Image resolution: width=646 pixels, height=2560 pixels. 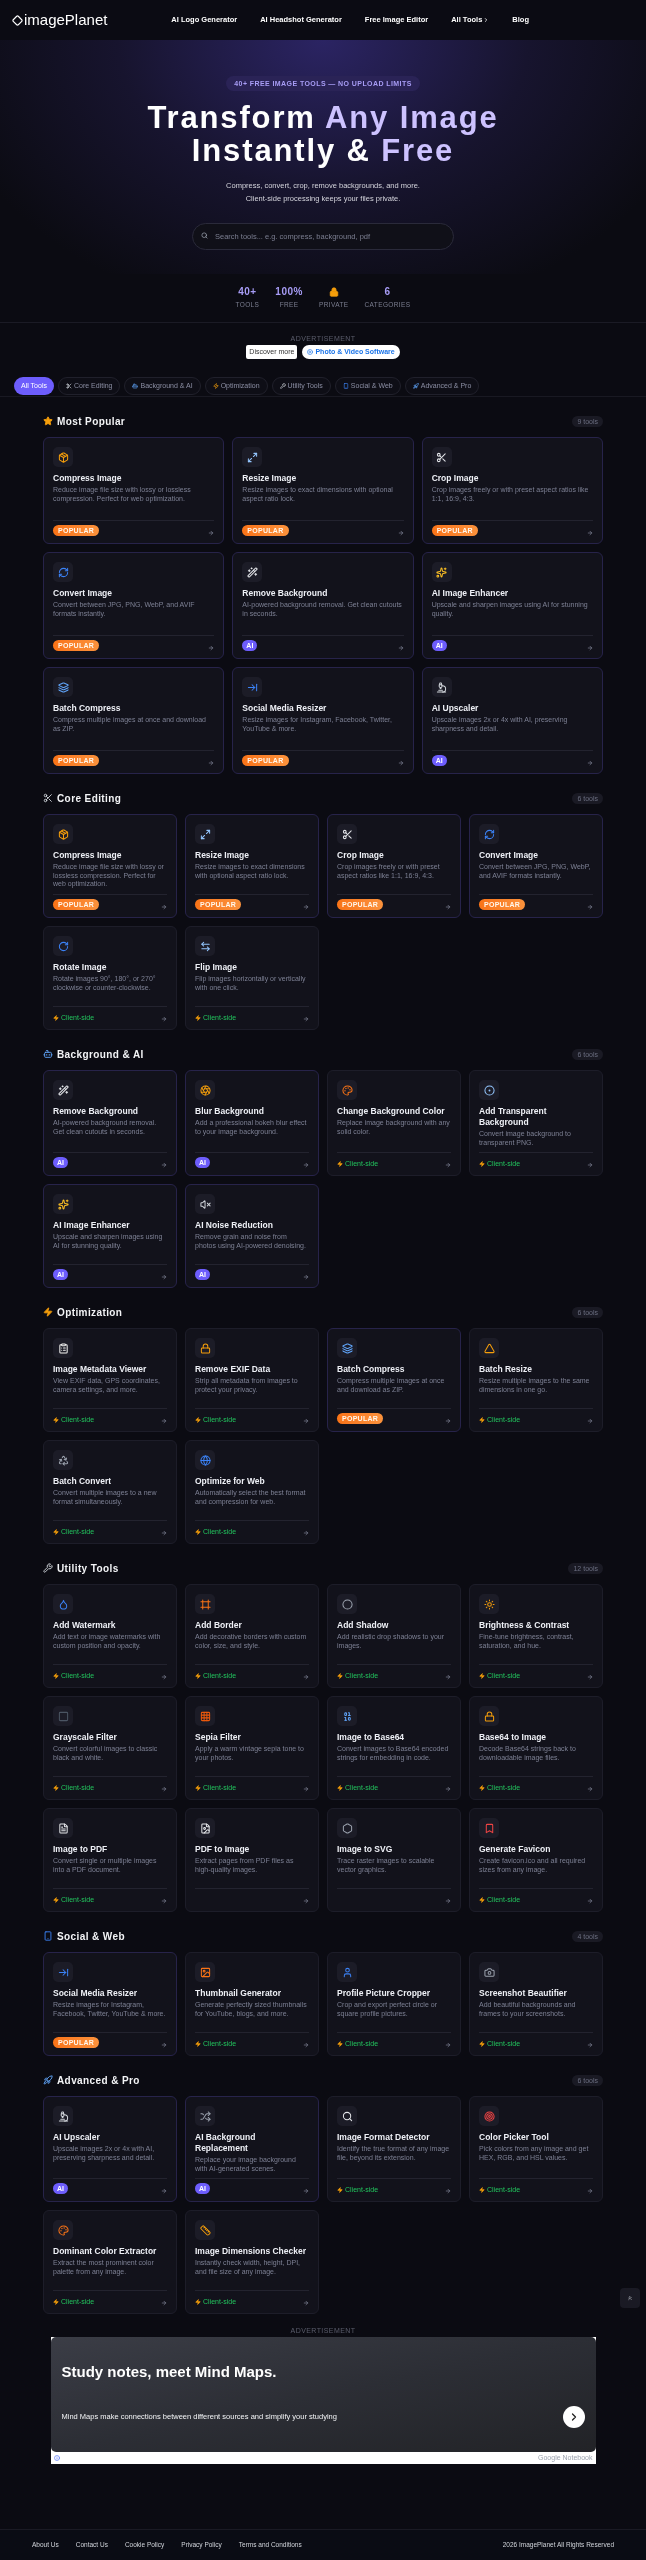 What do you see at coordinates (56, 2458) in the screenshot?
I see `info-icon` at bounding box center [56, 2458].